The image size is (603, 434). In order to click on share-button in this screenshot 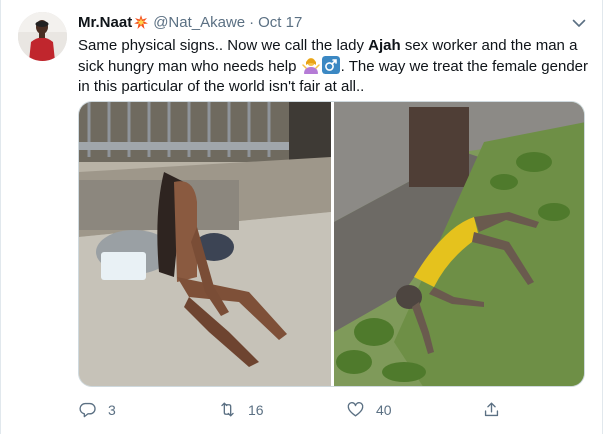, I will do `click(497, 409)`.